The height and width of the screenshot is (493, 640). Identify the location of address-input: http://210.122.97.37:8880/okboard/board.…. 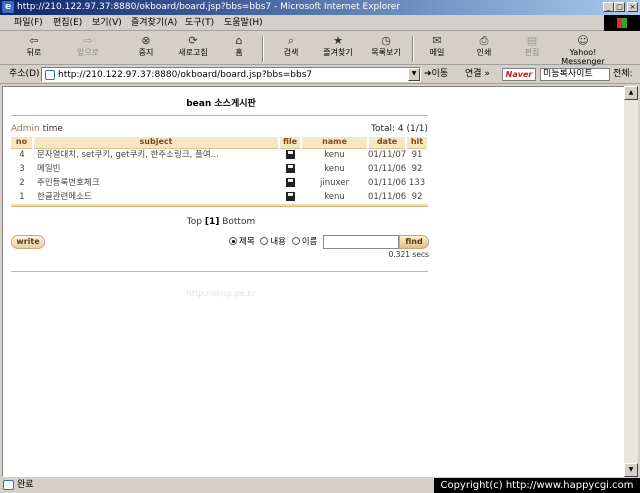
(231, 74).